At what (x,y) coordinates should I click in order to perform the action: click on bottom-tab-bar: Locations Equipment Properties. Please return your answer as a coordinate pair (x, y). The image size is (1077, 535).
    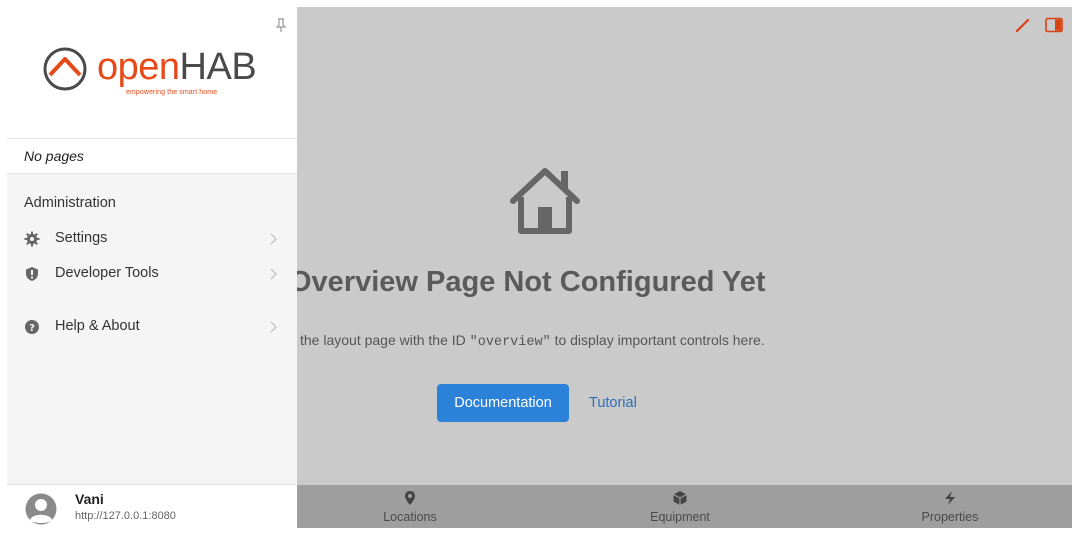
    Looking at the image, I should click on (684, 506).